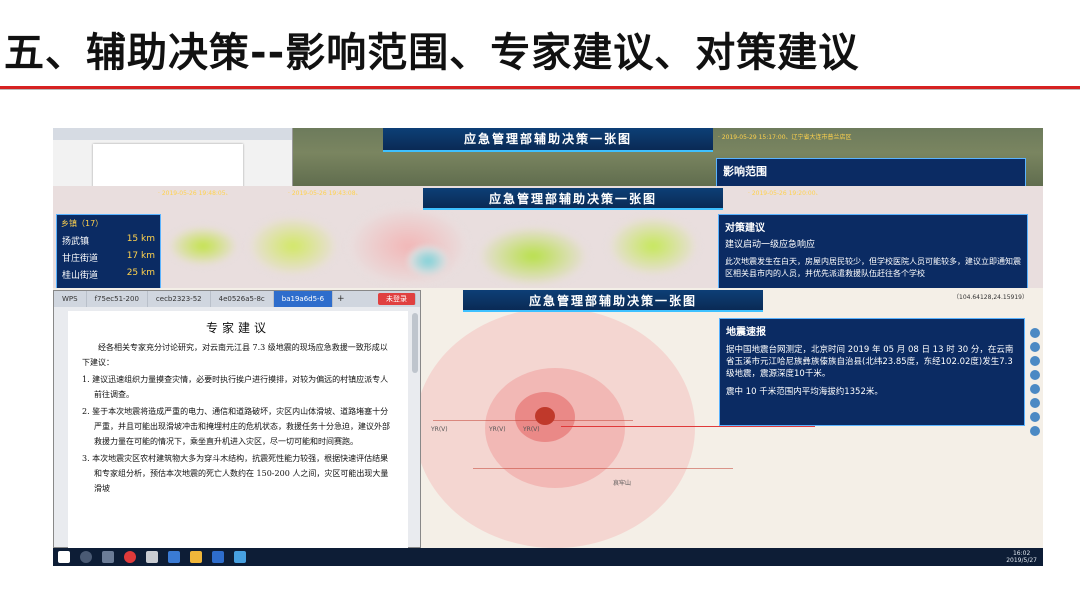 The height and width of the screenshot is (608, 1080). Describe the element at coordinates (303, 299) in the screenshot. I see `tab-doc-4: ba19a6d5-6` at that location.